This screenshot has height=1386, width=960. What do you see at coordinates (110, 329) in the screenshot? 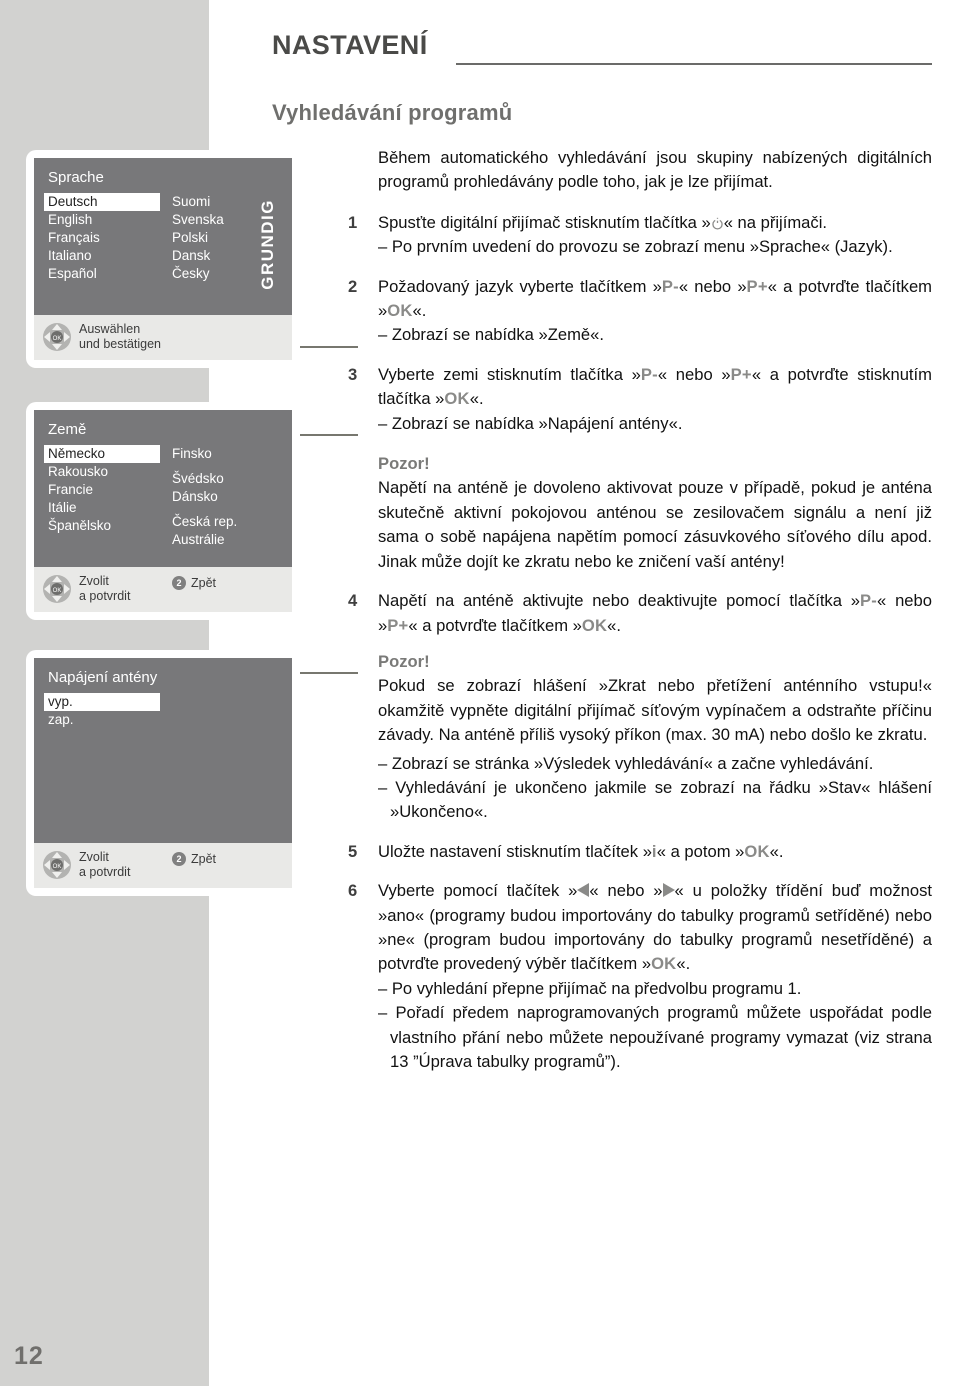
I see `dpad-label-line1: Auswählen` at bounding box center [110, 329].